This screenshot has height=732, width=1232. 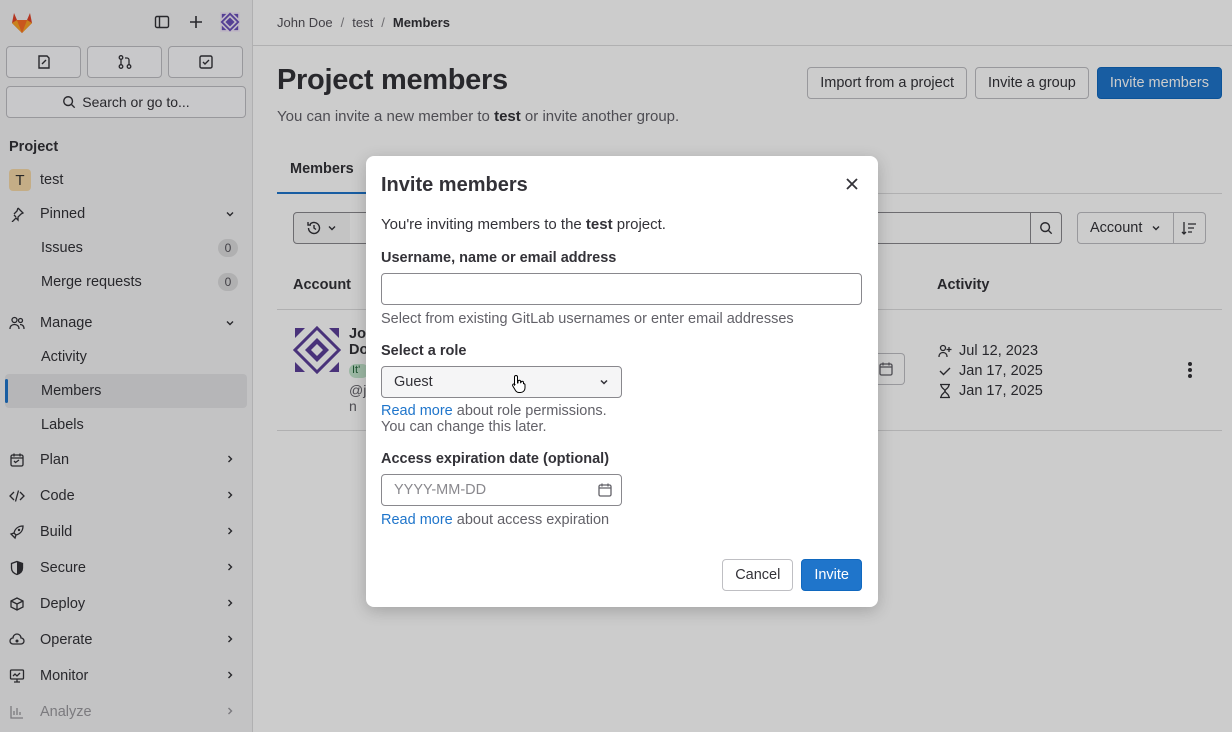 What do you see at coordinates (495, 459) in the screenshot?
I see `expiry-label: Access expiration date (optional)` at bounding box center [495, 459].